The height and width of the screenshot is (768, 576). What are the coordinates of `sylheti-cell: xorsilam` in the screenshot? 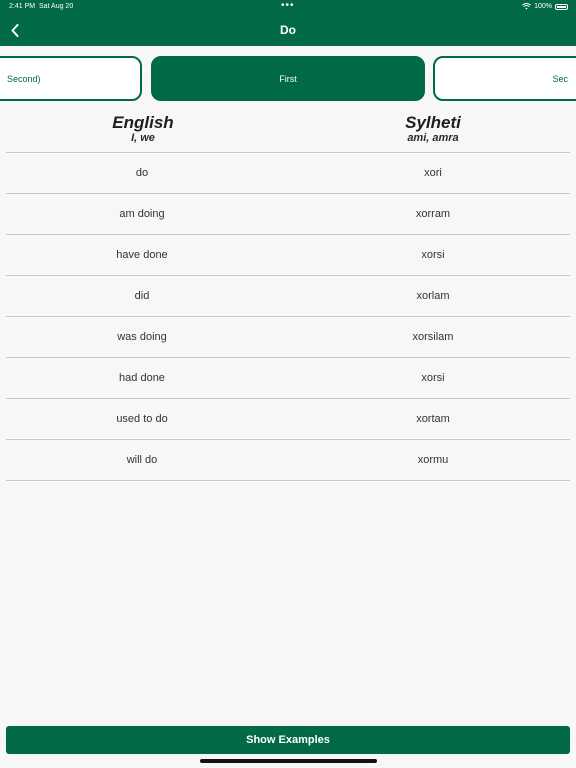 It's located at (433, 337).